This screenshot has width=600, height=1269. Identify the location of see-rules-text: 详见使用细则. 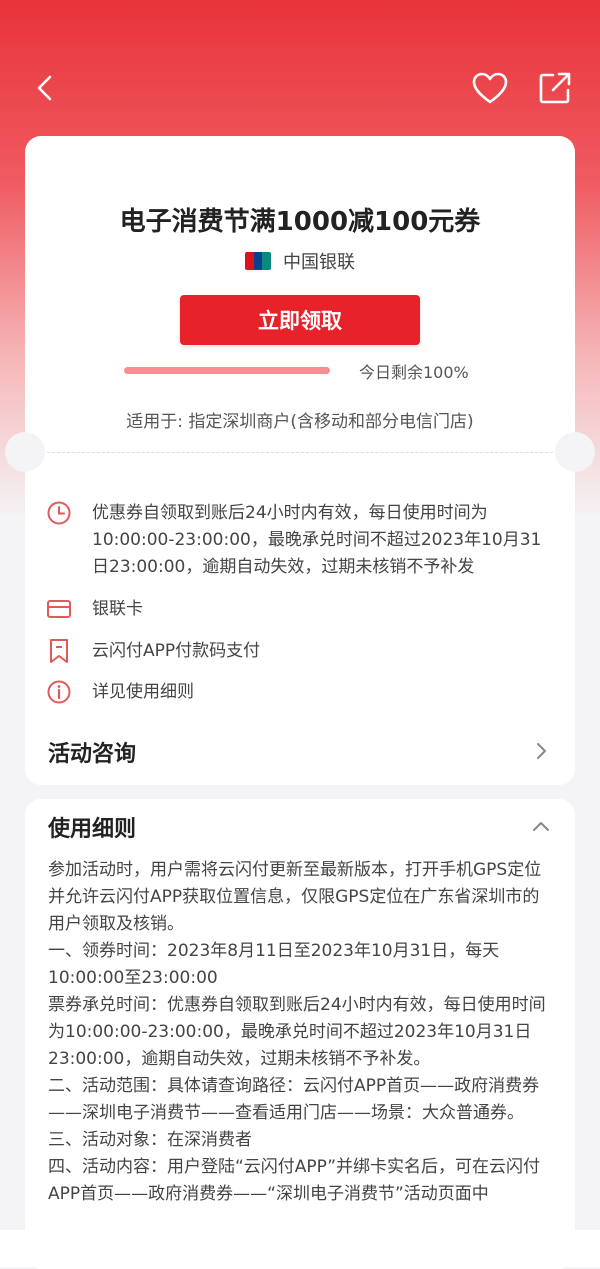
(143, 692).